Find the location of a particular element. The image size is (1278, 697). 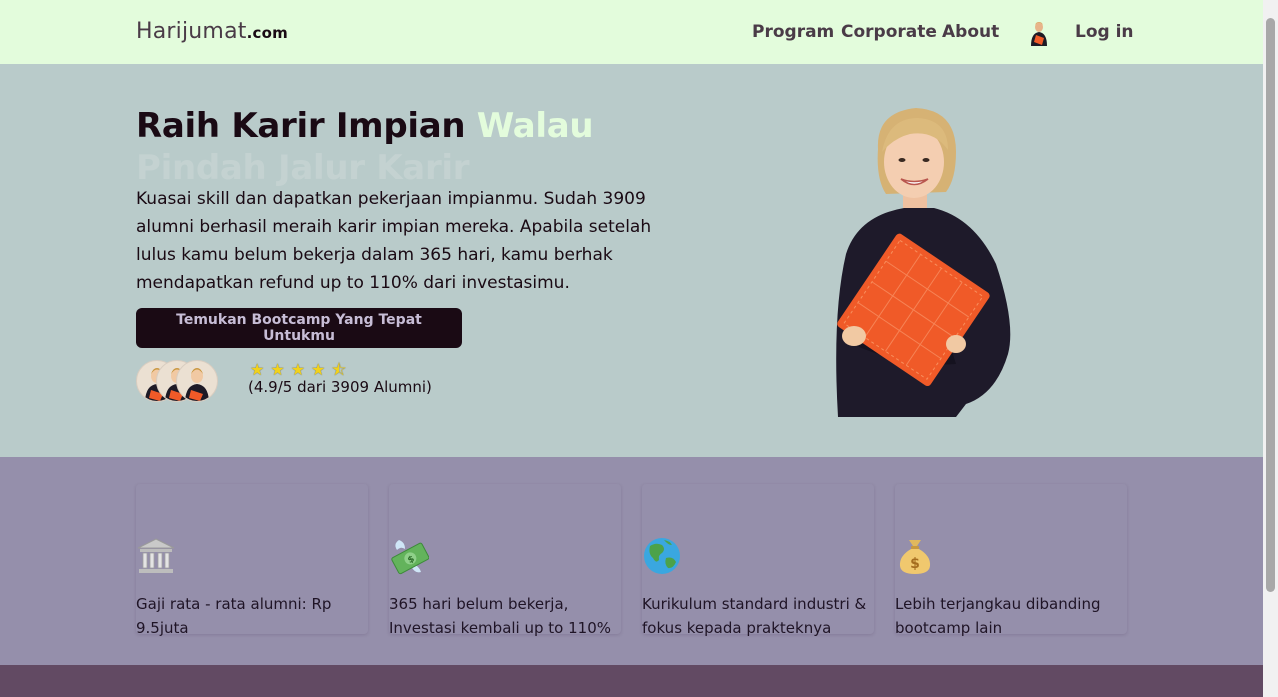

hero-title-main: Raih Karir Impian is located at coordinates (306, 126).